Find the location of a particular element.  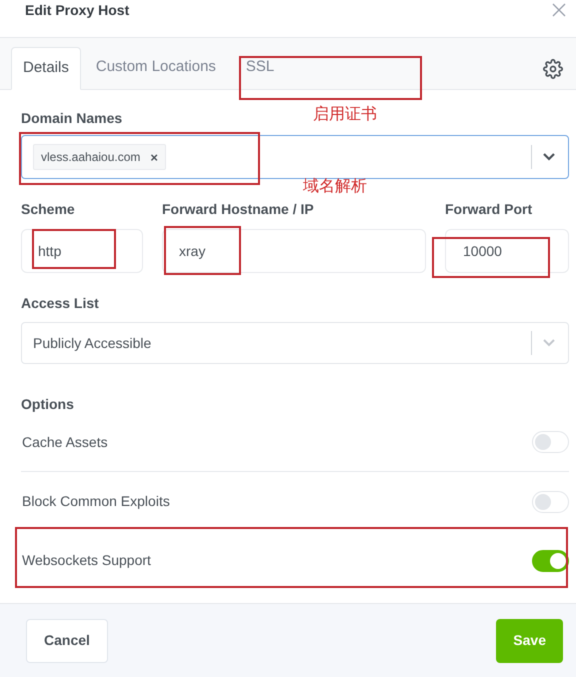

select-value: Publicly Accessible is located at coordinates (92, 343).